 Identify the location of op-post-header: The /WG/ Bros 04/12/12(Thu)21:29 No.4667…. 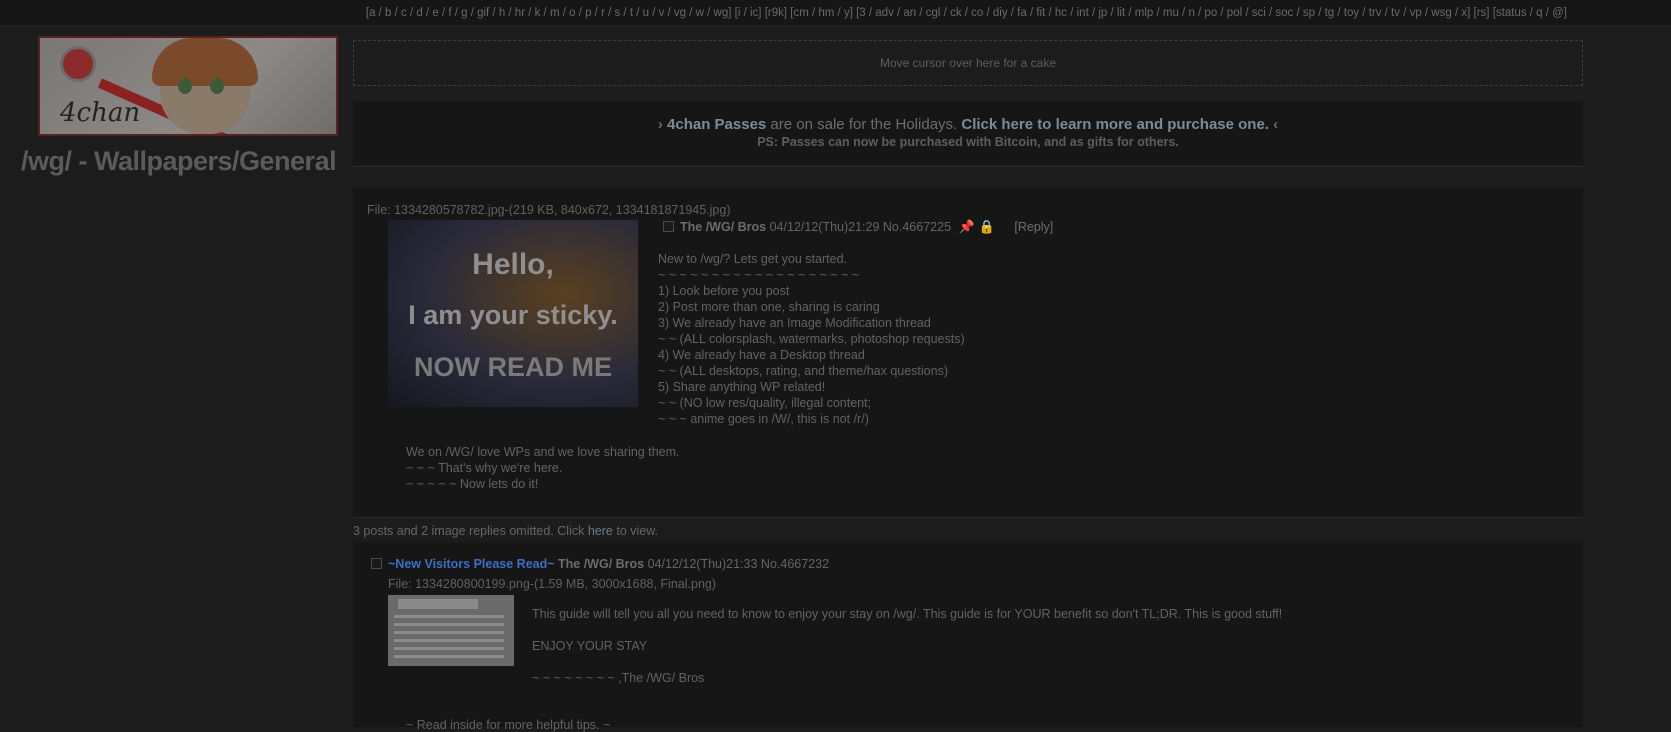
(858, 227).